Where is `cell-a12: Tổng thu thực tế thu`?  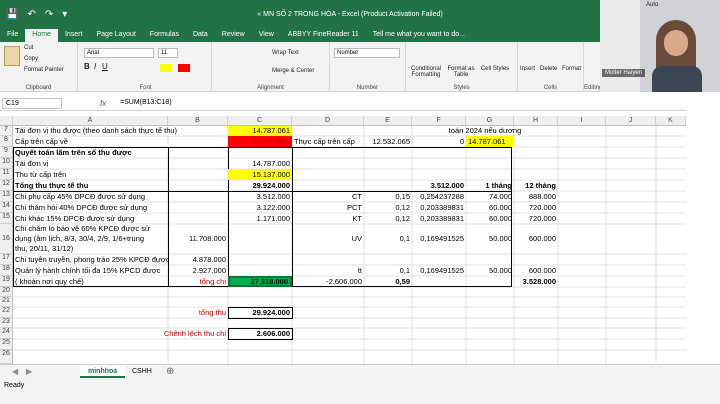 cell-a12: Tổng thu thực tế thu is located at coordinates (90, 186).